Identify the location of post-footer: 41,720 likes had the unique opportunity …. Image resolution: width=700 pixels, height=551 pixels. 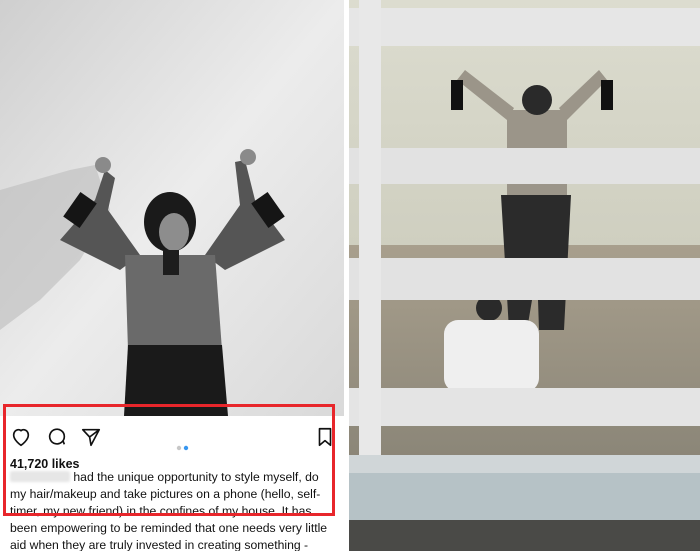
(172, 483).